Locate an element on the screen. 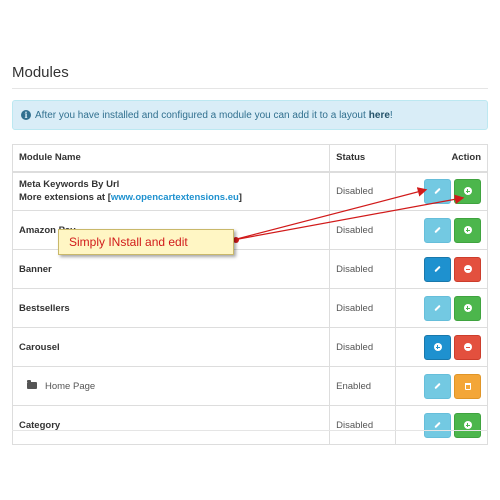 The width and height of the screenshot is (500, 500). folder-open-icon is located at coordinates (32, 384).